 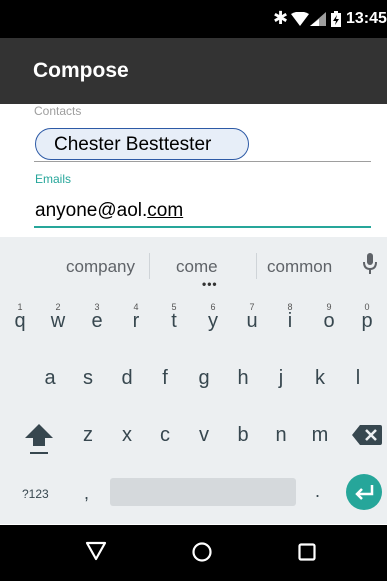 I want to click on enter-icon, so click(x=364, y=492).